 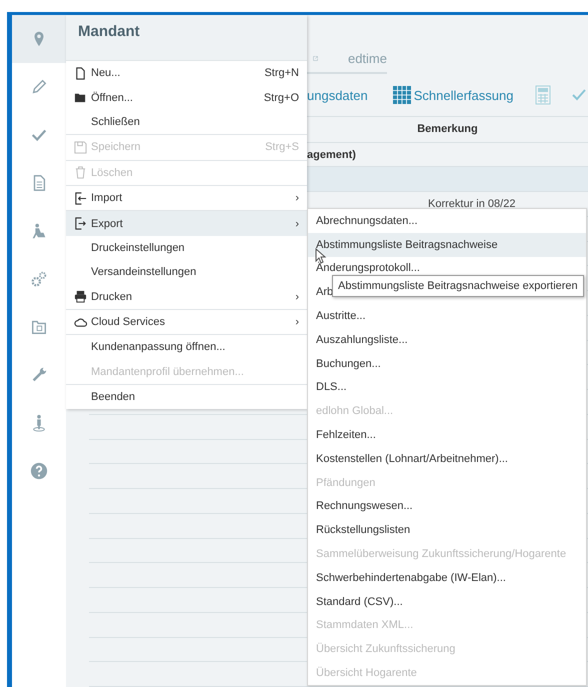 What do you see at coordinates (39, 39) in the screenshot?
I see `sidebar-item` at bounding box center [39, 39].